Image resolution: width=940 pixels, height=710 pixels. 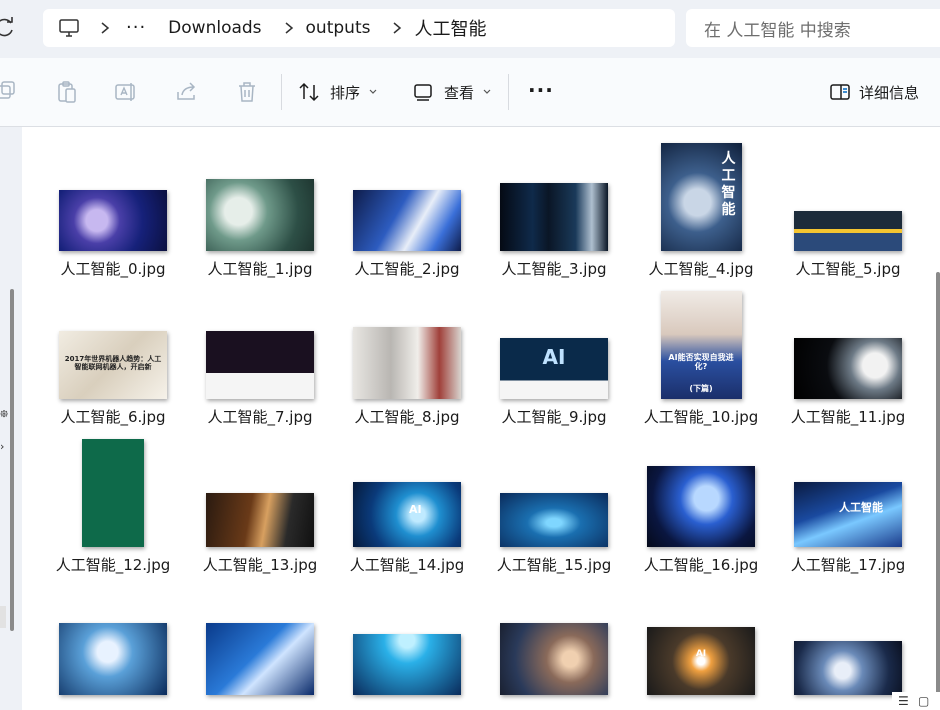 What do you see at coordinates (554, 269) in the screenshot?
I see `file-name: 人工智能_3.jpg` at bounding box center [554, 269].